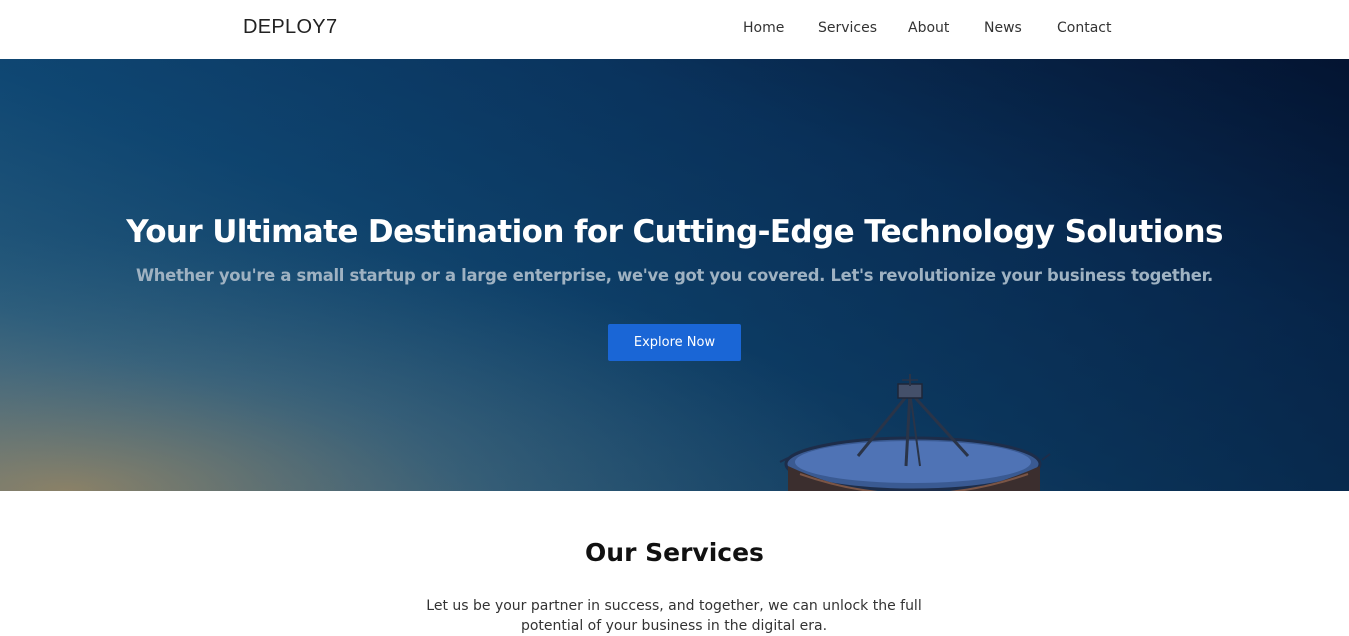  I want to click on satellite-dish-image, so click(915, 432).